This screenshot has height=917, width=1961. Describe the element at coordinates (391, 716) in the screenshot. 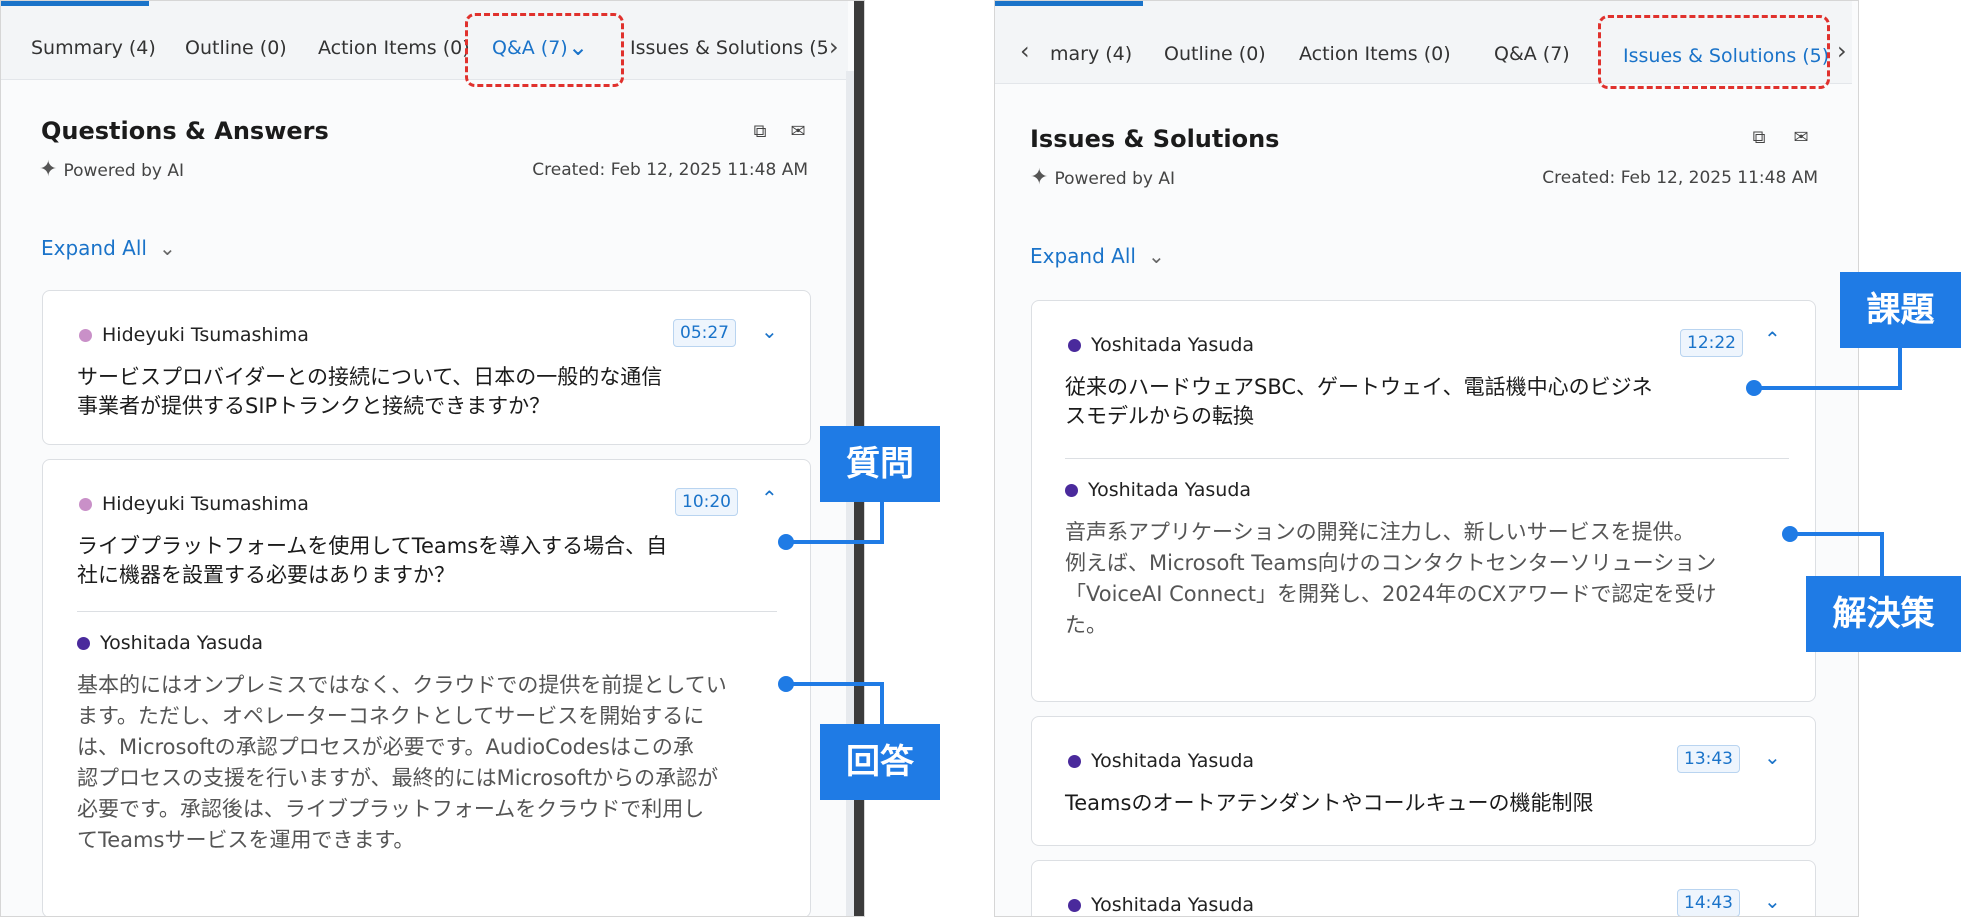

I see `answer-line: ます。ただし、オペレーターコネクトとしてサービスを開始するに` at that location.